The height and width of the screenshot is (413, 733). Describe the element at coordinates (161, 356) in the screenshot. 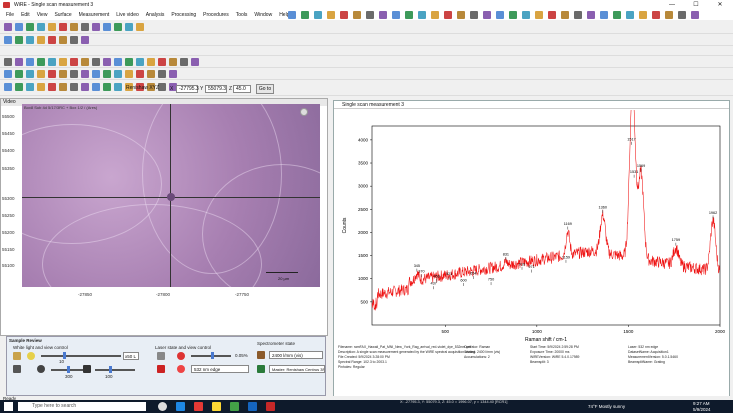

I see `laser-shutter-icon` at that location.